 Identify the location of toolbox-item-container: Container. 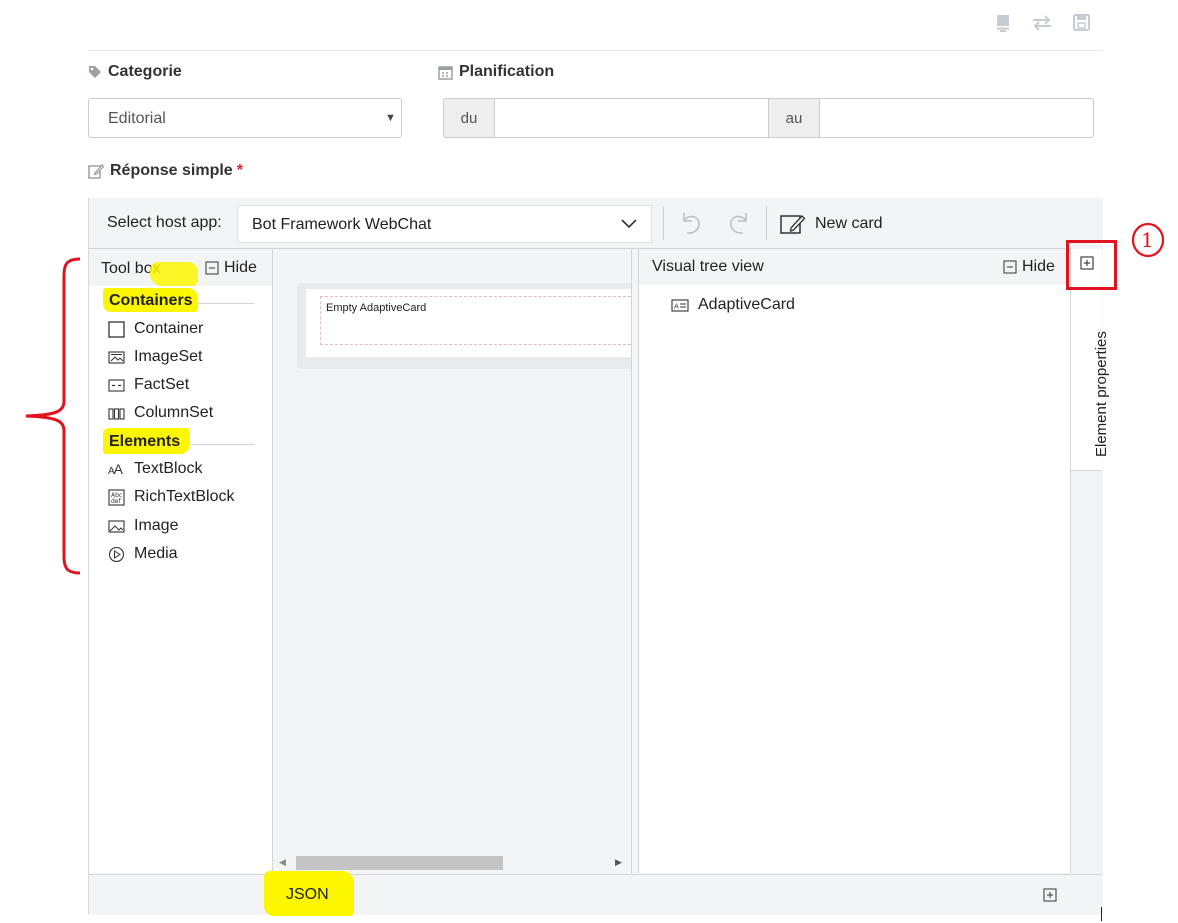
(155, 329).